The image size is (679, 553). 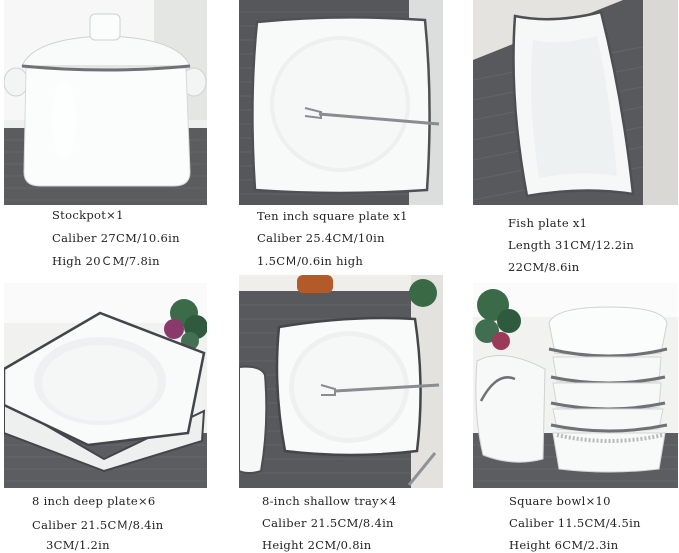 I want to click on stockpot-photo, so click(x=105, y=102).